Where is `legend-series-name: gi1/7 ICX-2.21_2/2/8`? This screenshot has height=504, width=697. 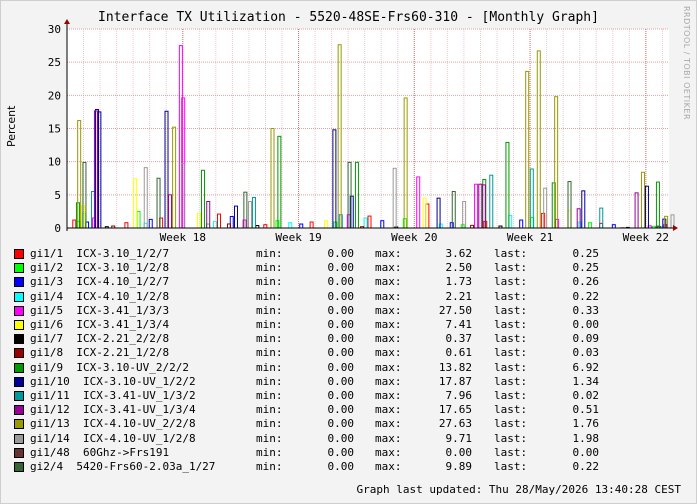
legend-series-name: gi1/7 ICX-2.21_2/2/8 is located at coordinates (100, 339).